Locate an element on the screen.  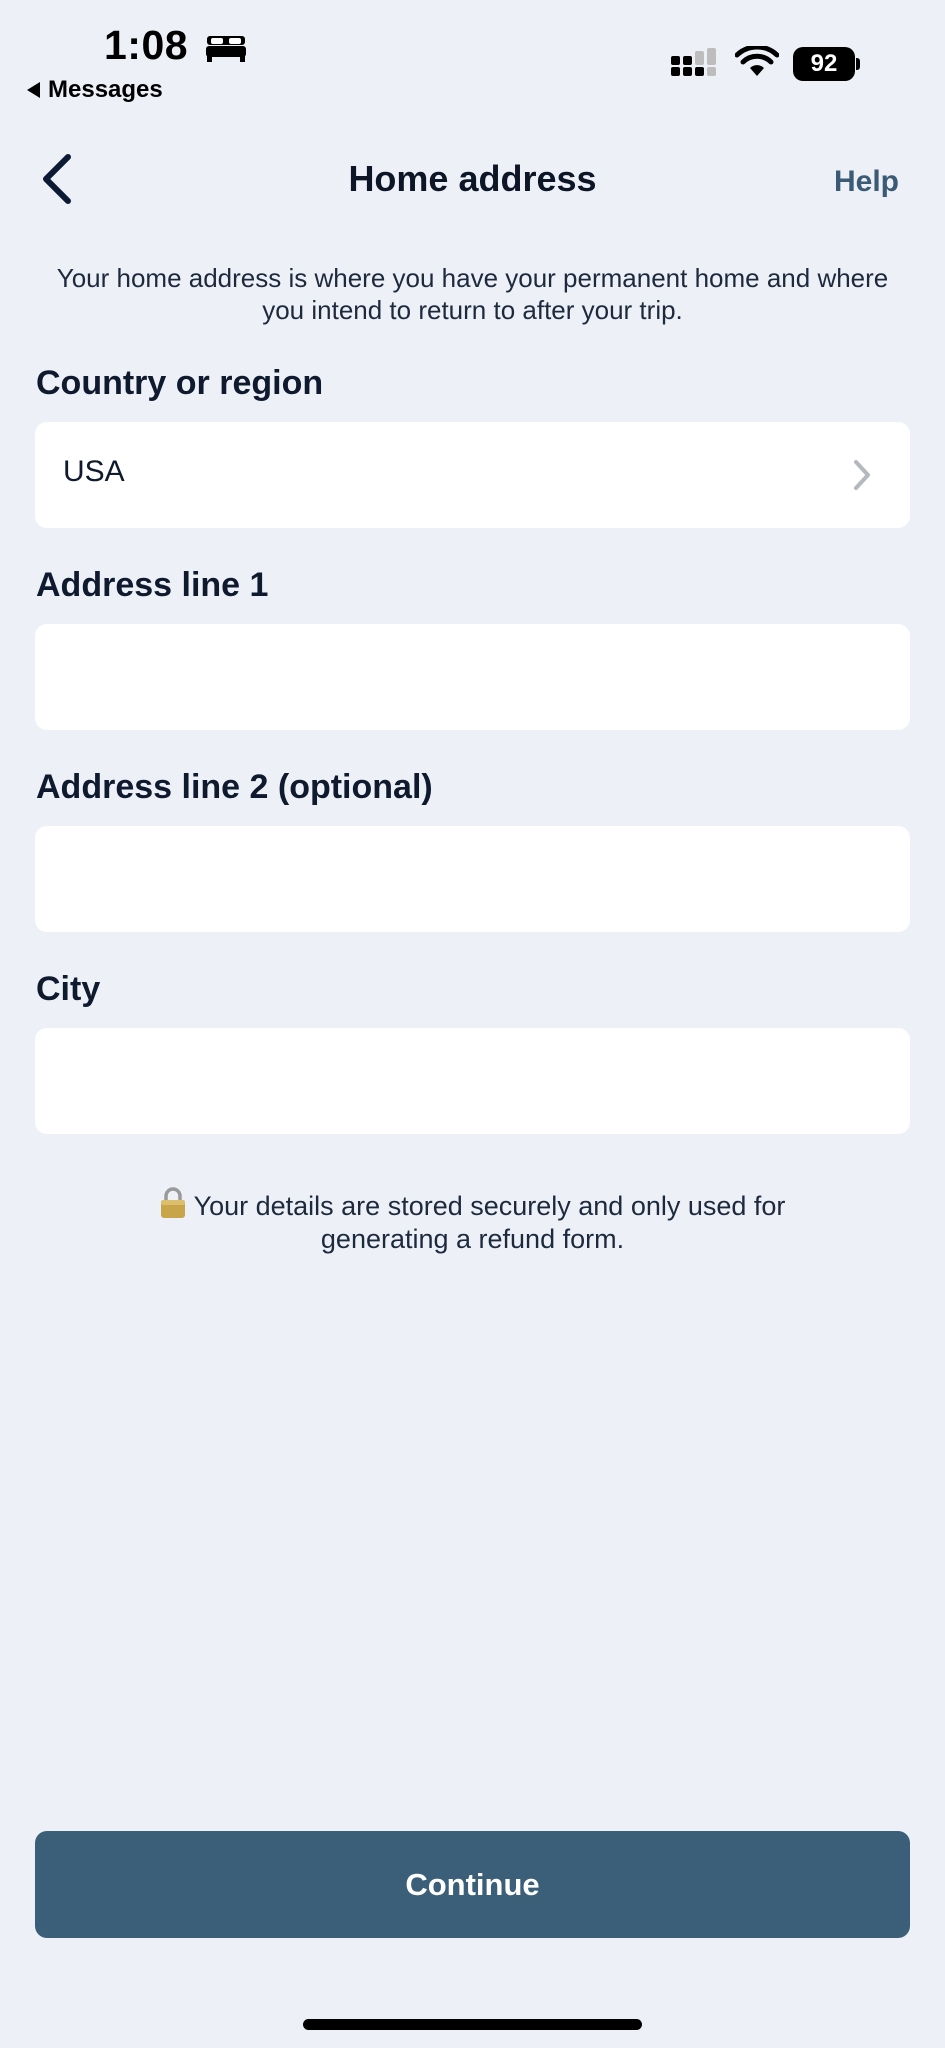
battery-tip is located at coordinates (858, 64).